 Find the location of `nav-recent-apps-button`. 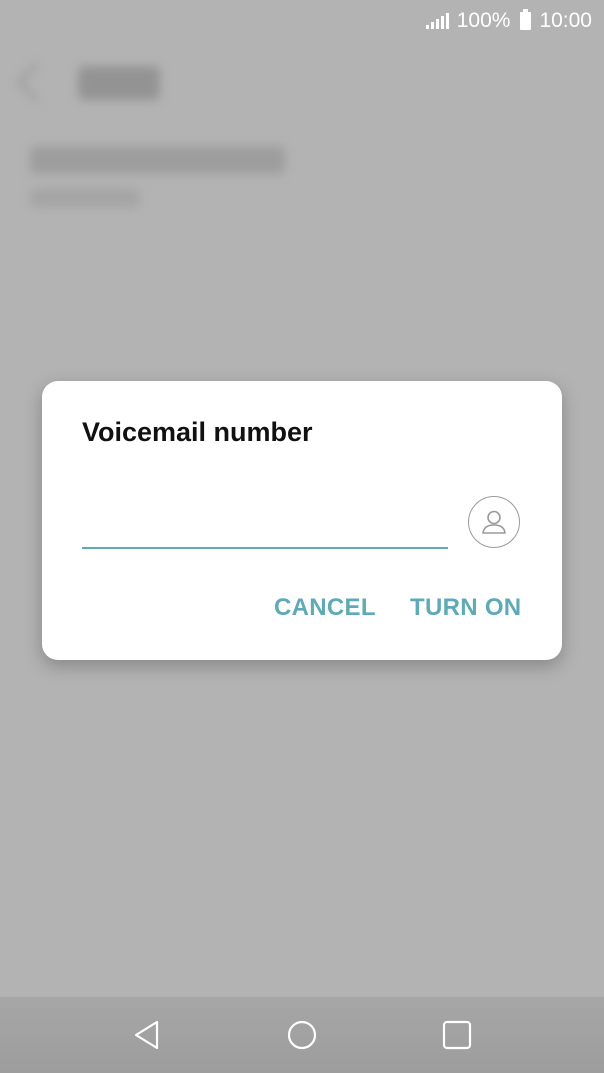

nav-recent-apps-button is located at coordinates (457, 1035).